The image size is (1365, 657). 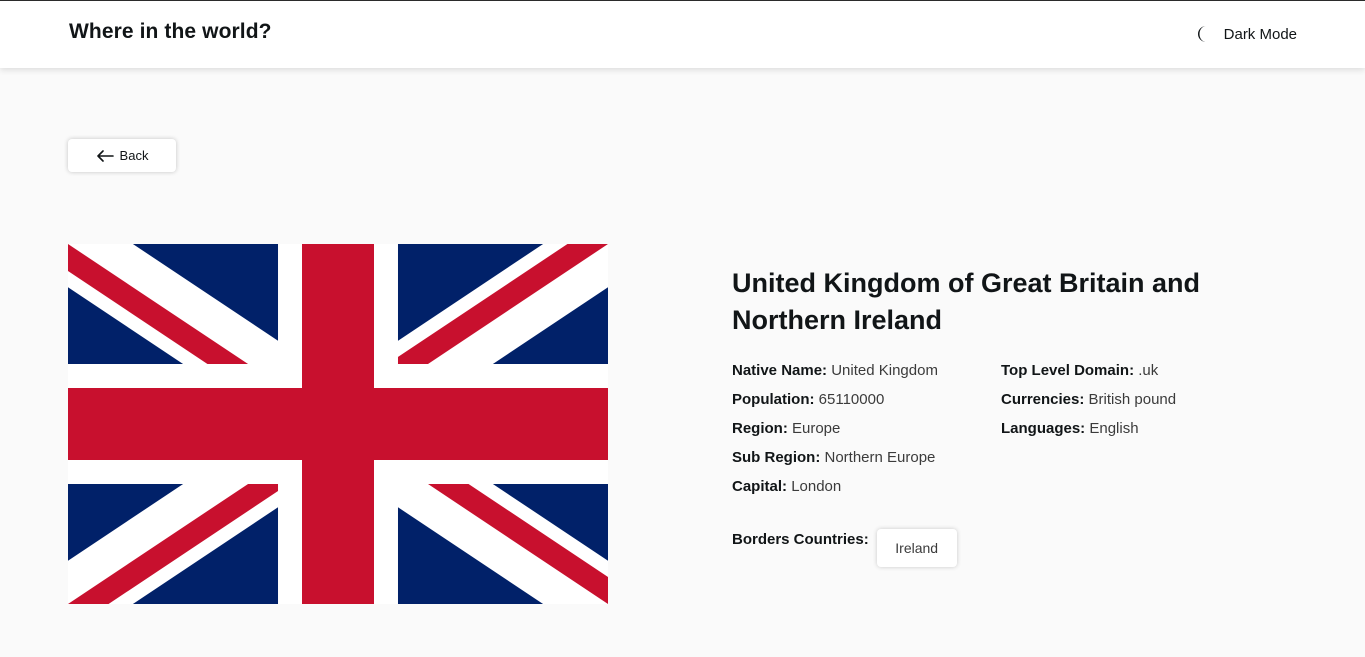 What do you see at coordinates (170, 31) in the screenshot?
I see `app-title: Where in the world?` at bounding box center [170, 31].